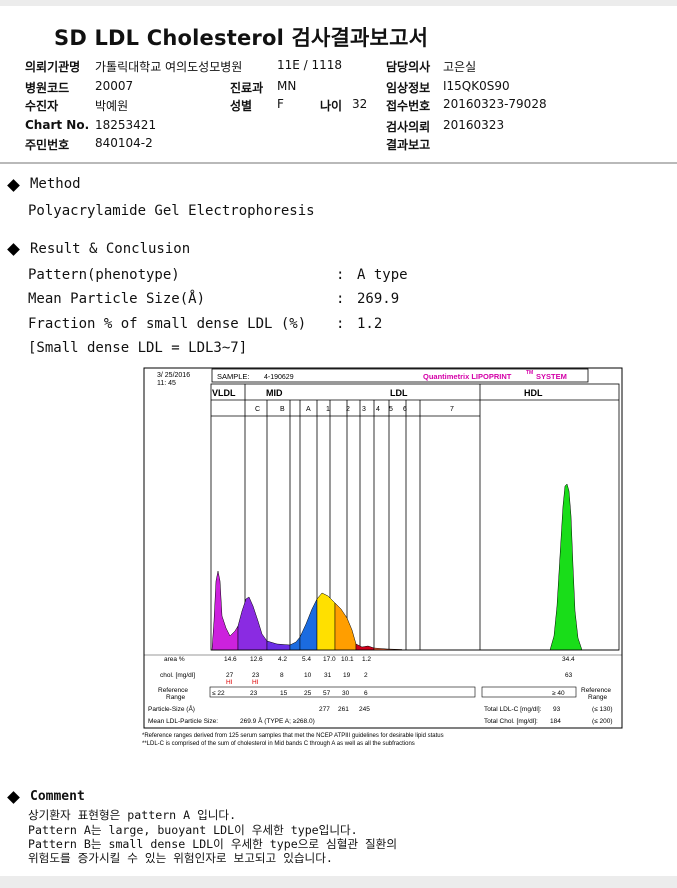 The width and height of the screenshot is (677, 888). Describe the element at coordinates (274, 393) in the screenshot. I see `group-mid: MID` at that location.